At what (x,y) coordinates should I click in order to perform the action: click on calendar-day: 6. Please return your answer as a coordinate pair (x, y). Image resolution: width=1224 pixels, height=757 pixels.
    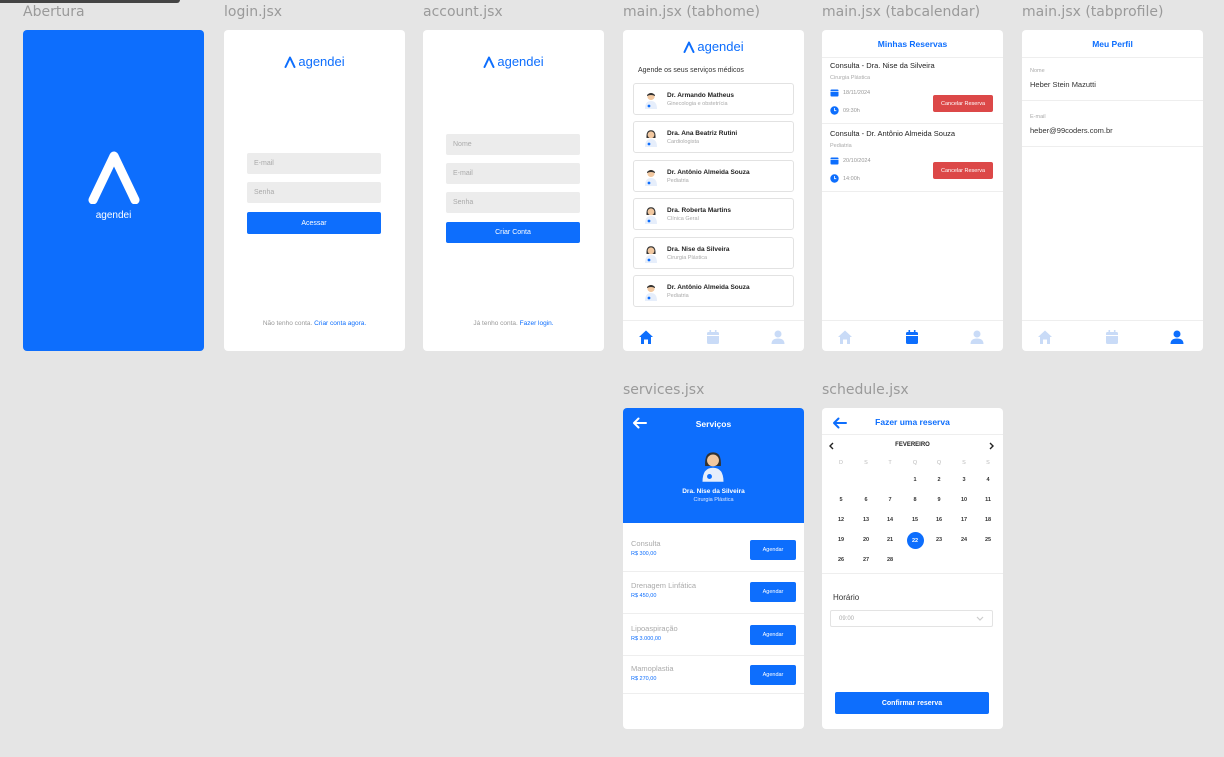
    Looking at the image, I should click on (866, 500).